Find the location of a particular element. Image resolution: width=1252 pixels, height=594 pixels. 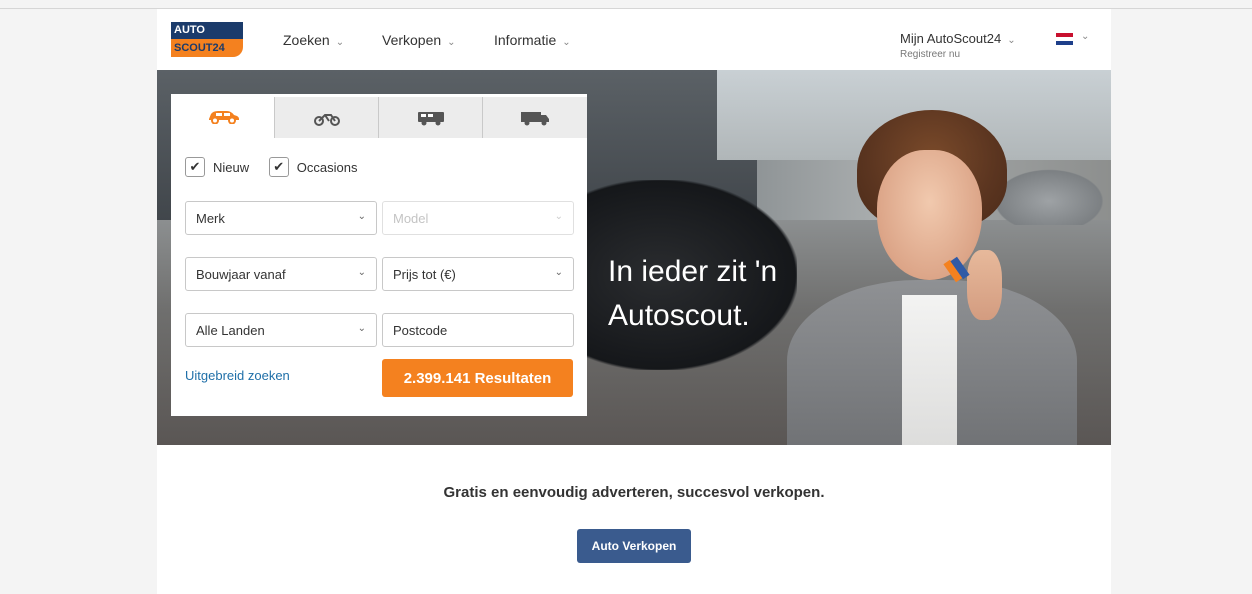

vehicle-type-tabs is located at coordinates (379, 116).